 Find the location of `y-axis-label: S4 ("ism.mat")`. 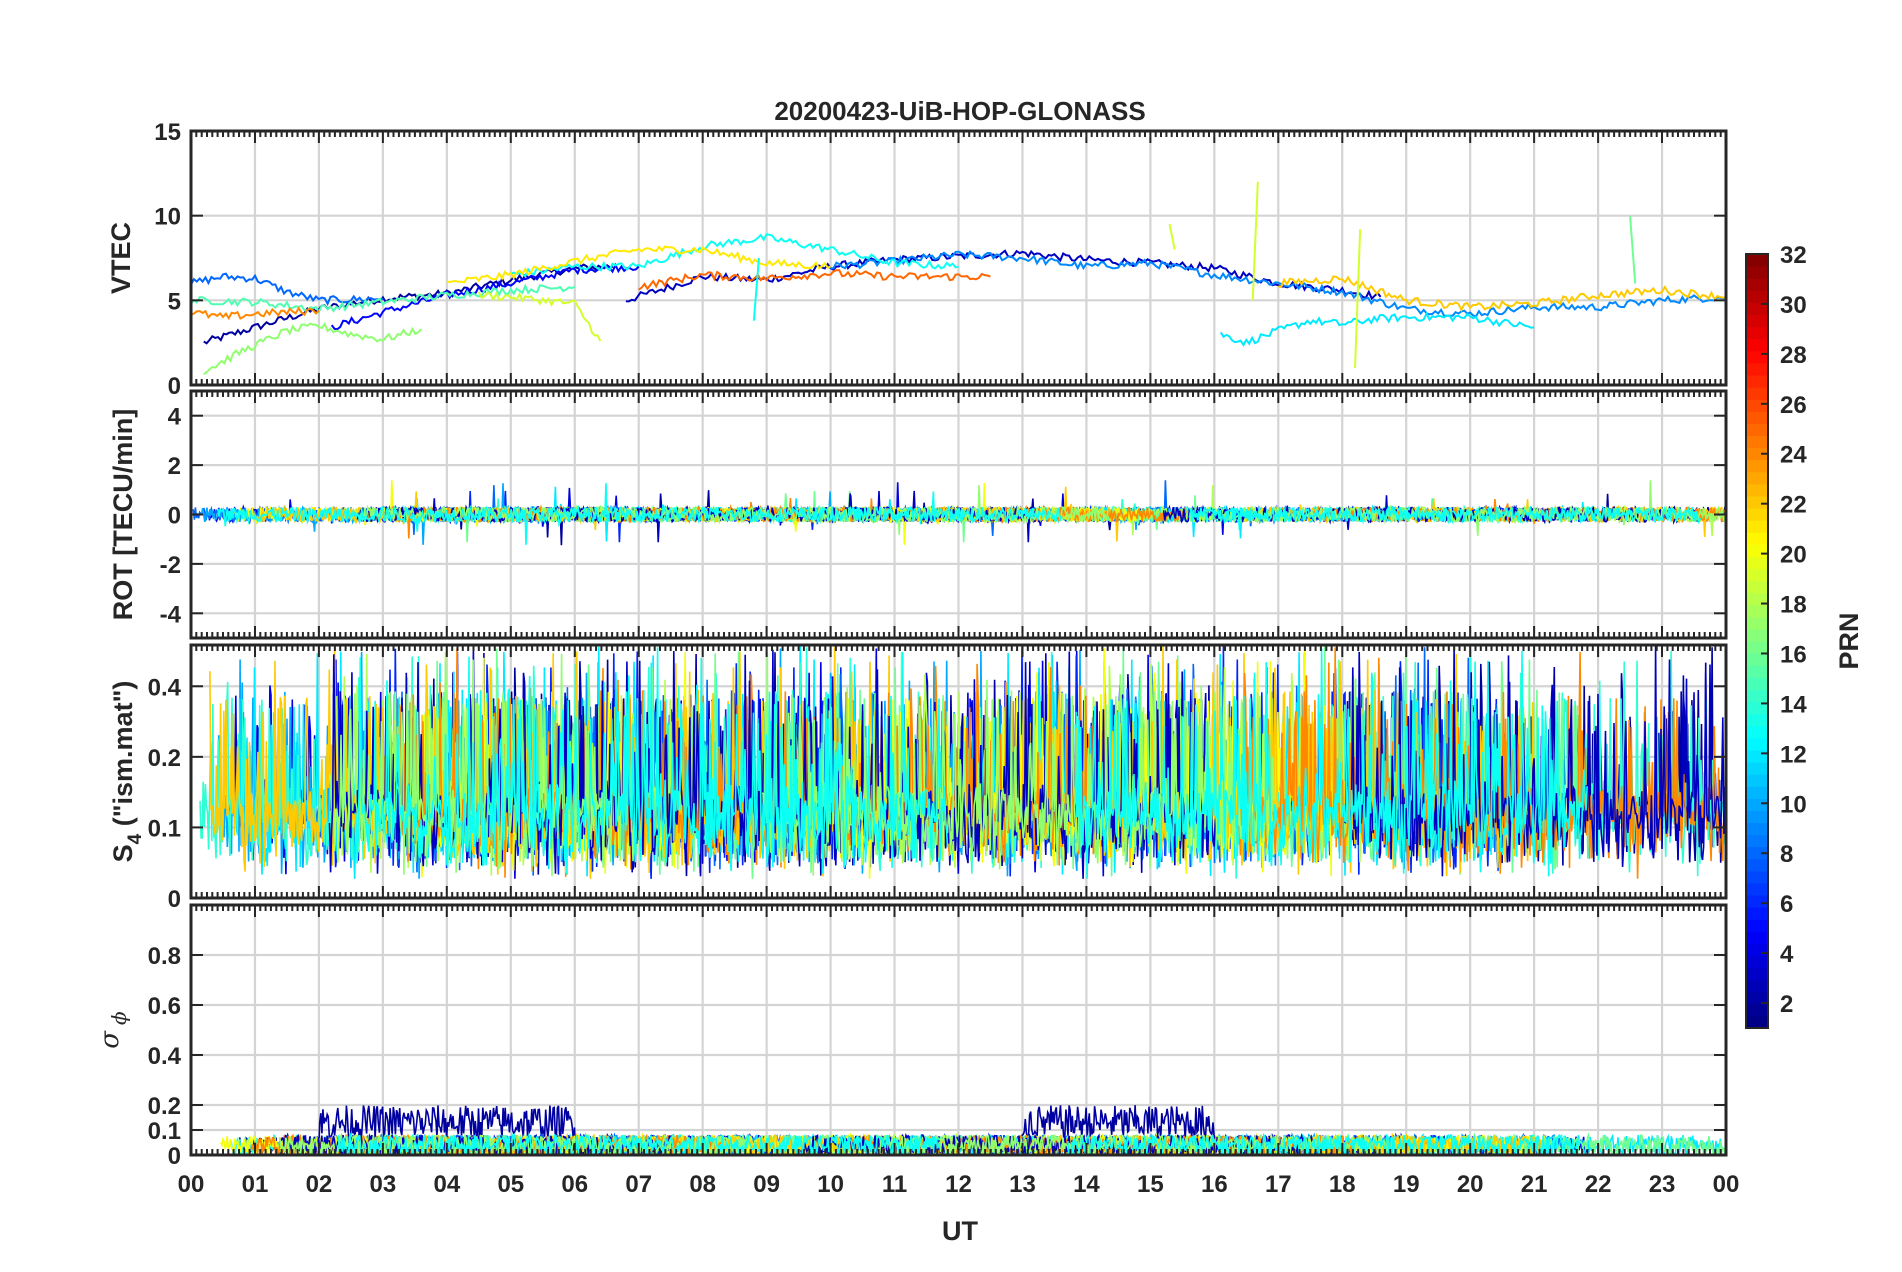

y-axis-label: S4 ("ism.mat") is located at coordinates (127, 772).